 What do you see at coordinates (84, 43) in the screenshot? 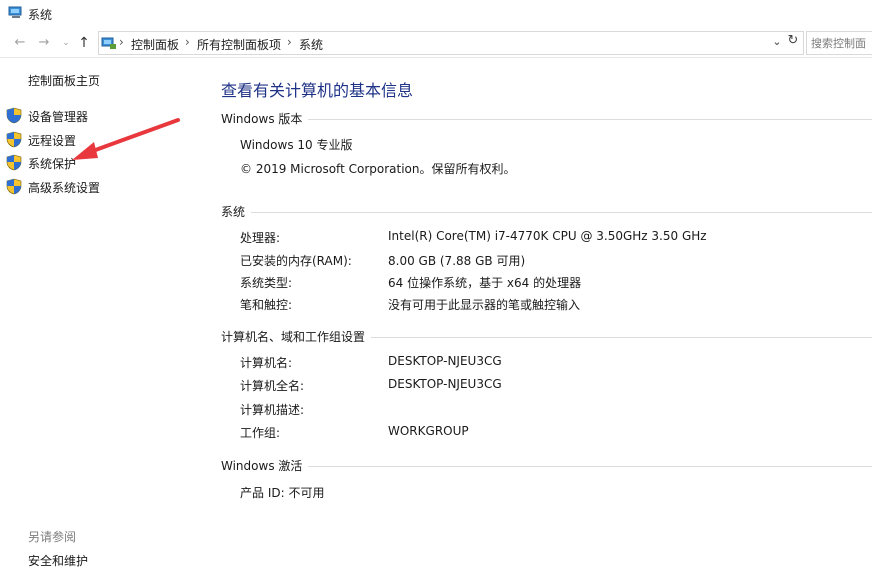
I see `up-arrow-icon: ↑` at bounding box center [84, 43].